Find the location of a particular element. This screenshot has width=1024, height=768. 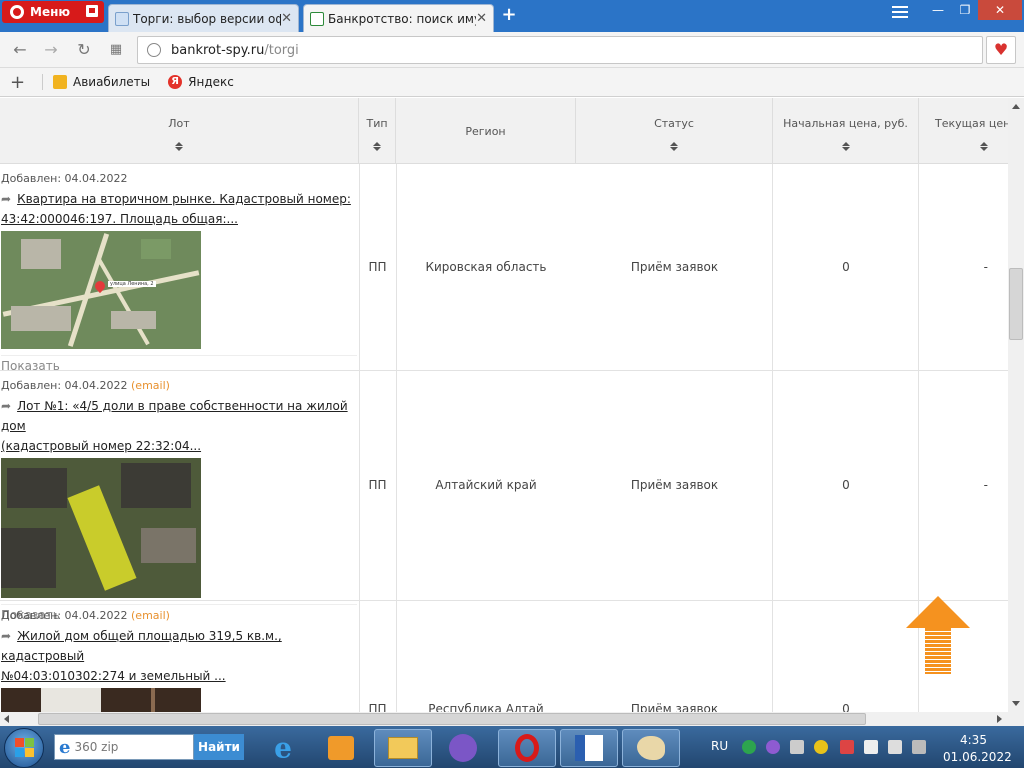

header-status: Статус is located at coordinates (674, 131).